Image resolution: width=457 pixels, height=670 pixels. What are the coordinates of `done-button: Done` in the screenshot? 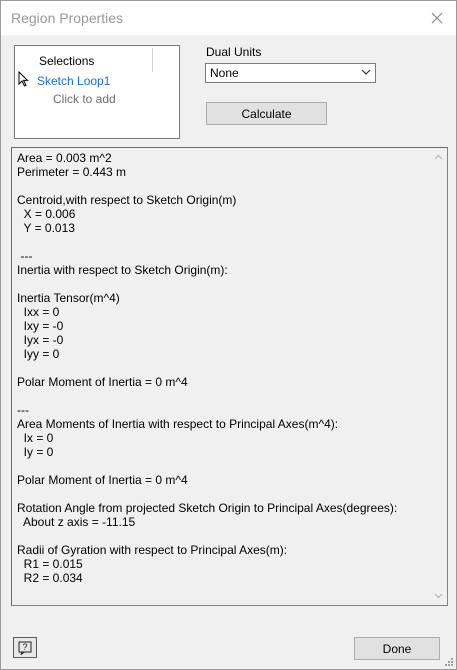 It's located at (397, 648).